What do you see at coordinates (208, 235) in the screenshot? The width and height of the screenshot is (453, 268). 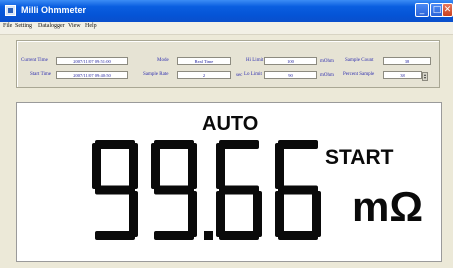 I see `decimal-point` at bounding box center [208, 235].